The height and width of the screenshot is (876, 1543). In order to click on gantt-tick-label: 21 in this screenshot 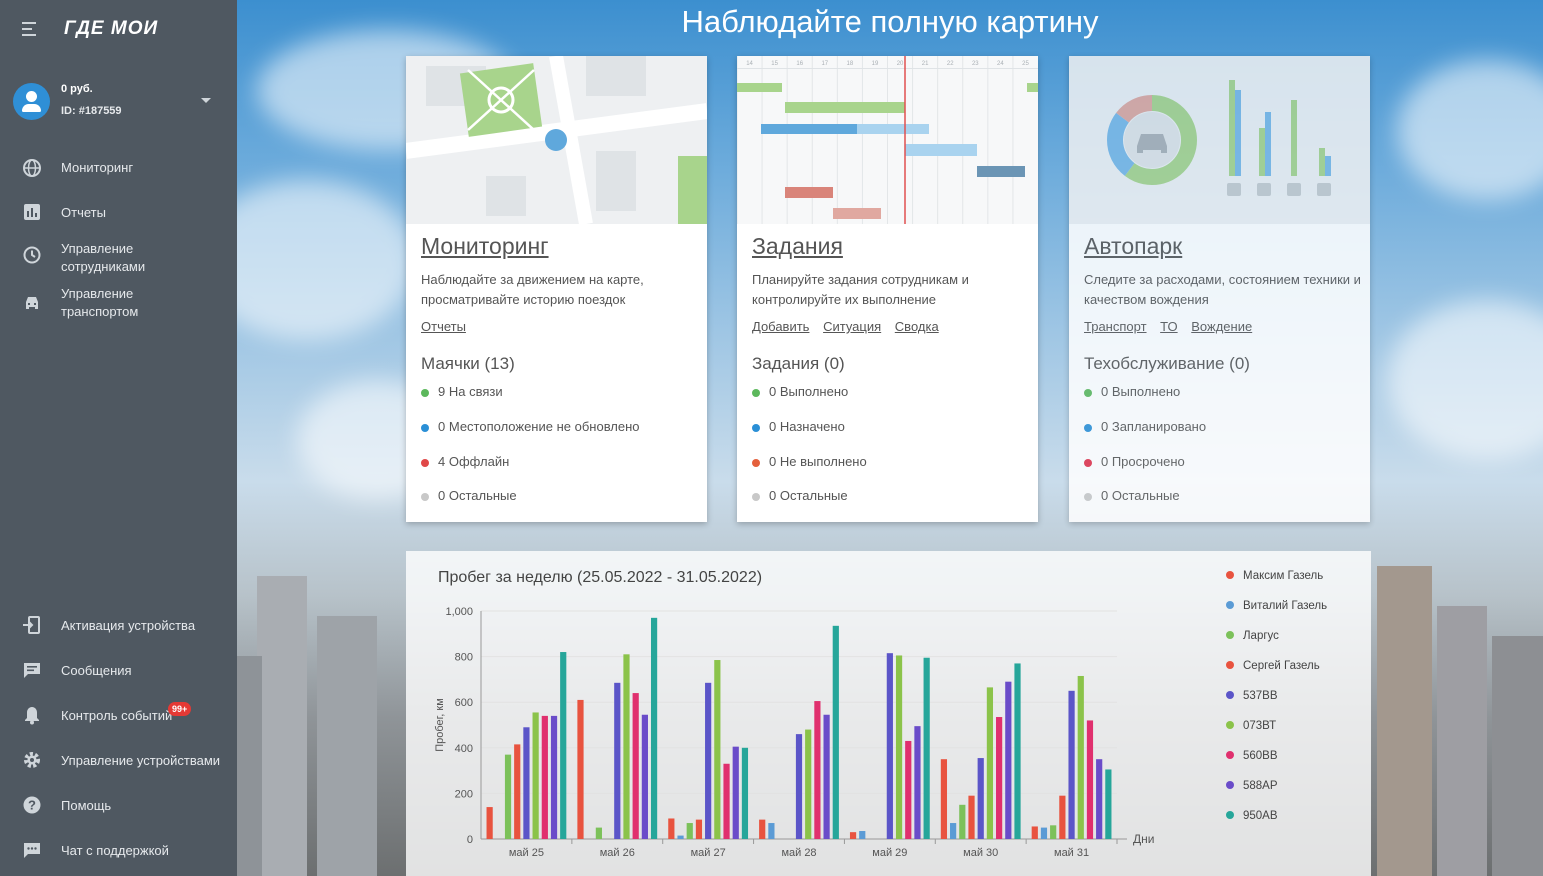, I will do `click(925, 64)`.